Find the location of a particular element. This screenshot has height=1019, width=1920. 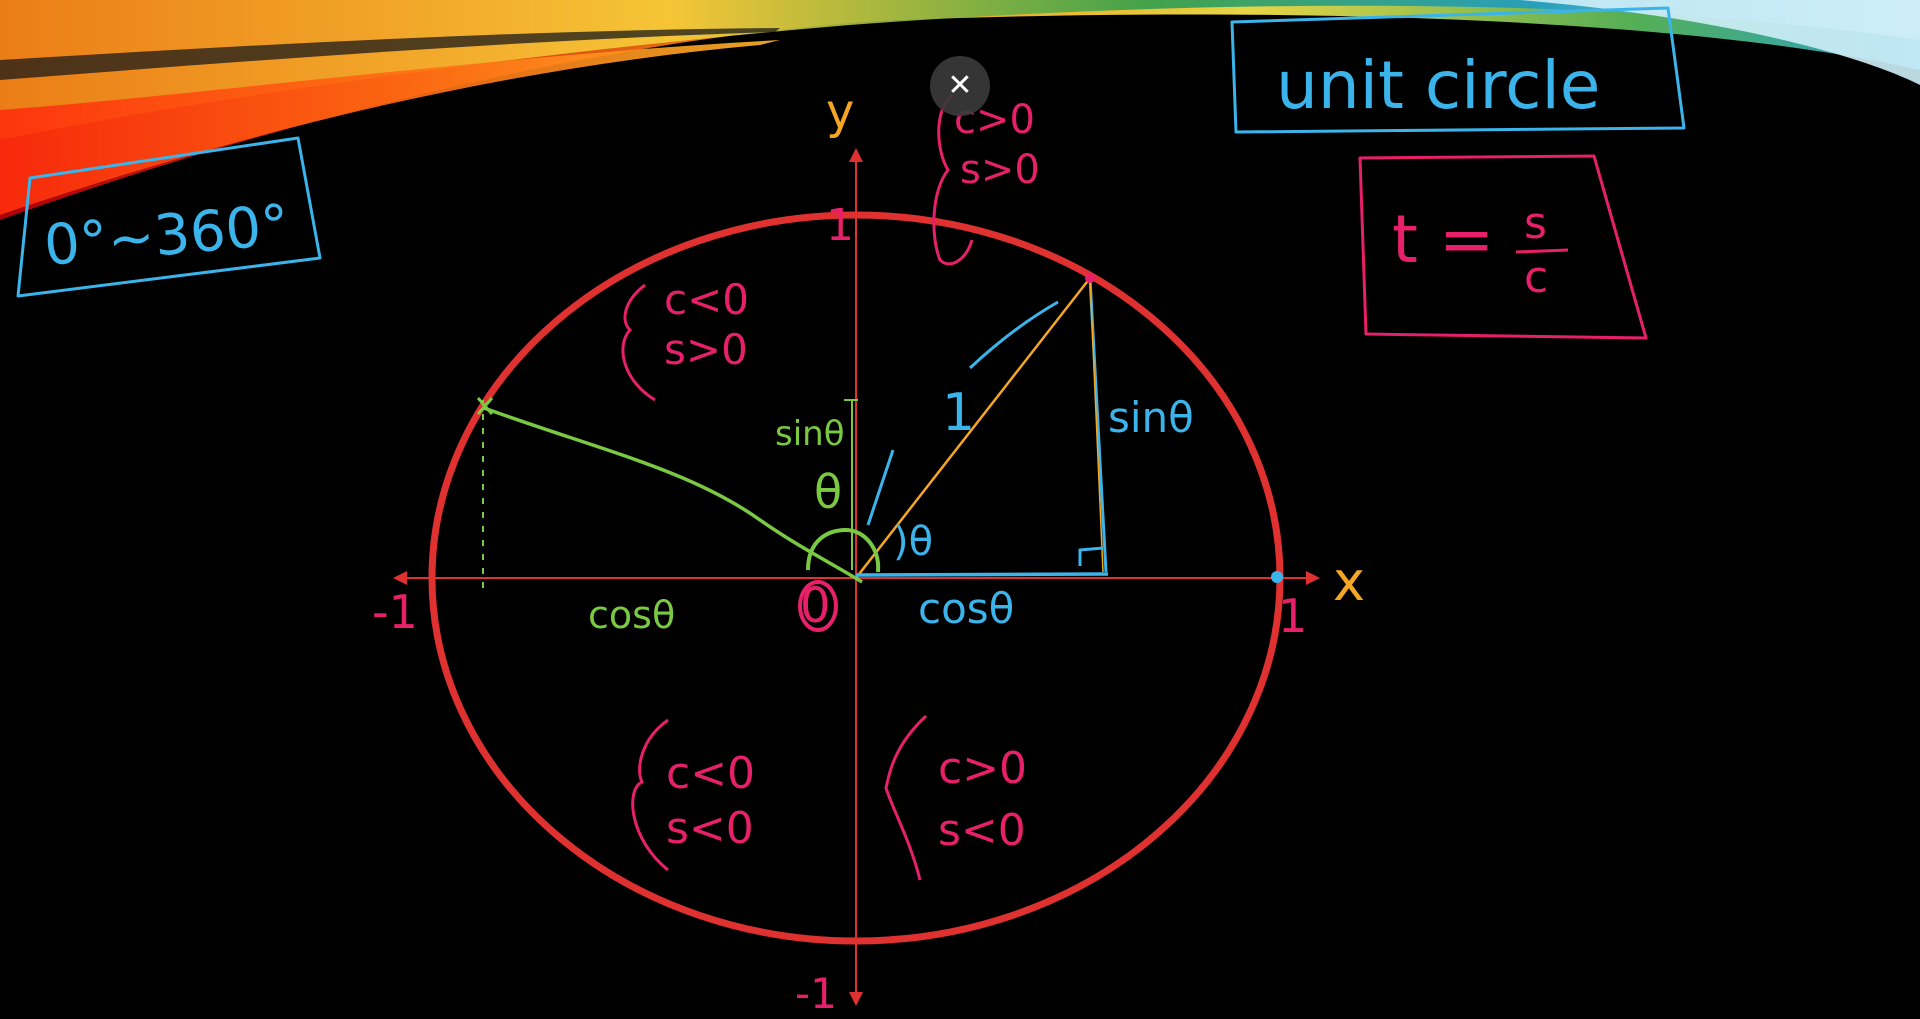

formula-box: t = s c is located at coordinates (1503, 247).